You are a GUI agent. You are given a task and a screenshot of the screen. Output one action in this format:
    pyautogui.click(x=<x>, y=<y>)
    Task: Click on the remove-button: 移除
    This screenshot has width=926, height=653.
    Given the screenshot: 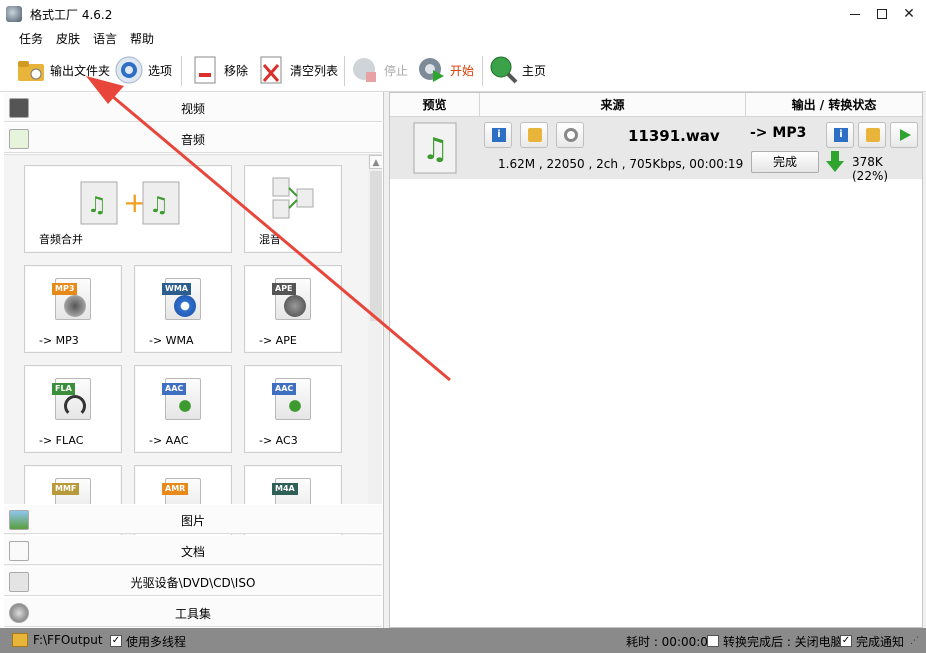 What is the action you would take?
    pyautogui.click(x=219, y=70)
    